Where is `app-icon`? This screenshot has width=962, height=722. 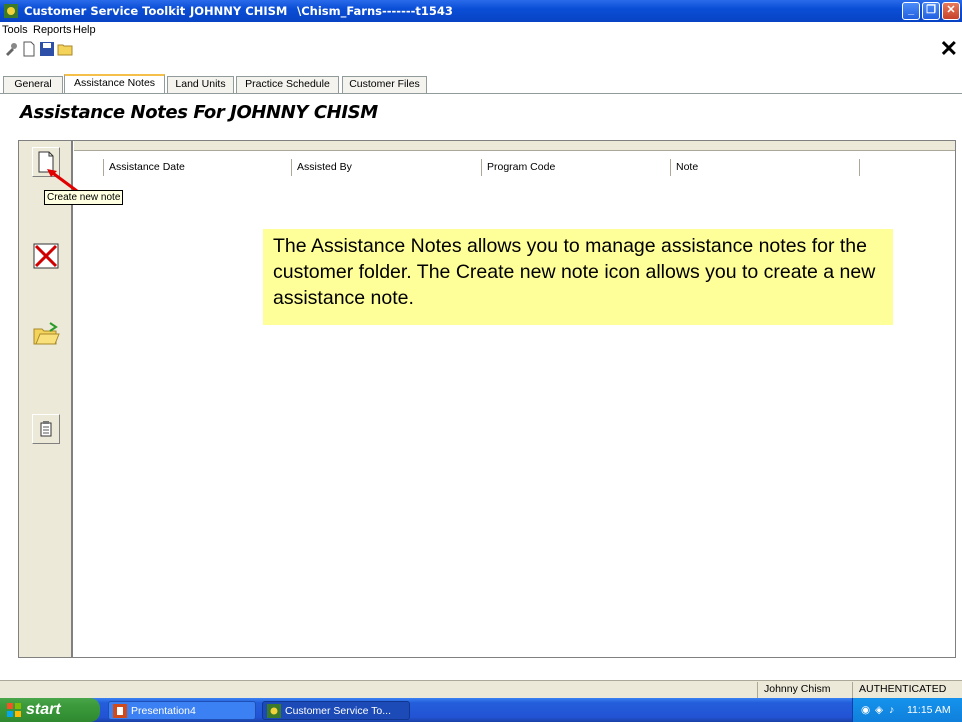 app-icon is located at coordinates (11, 11).